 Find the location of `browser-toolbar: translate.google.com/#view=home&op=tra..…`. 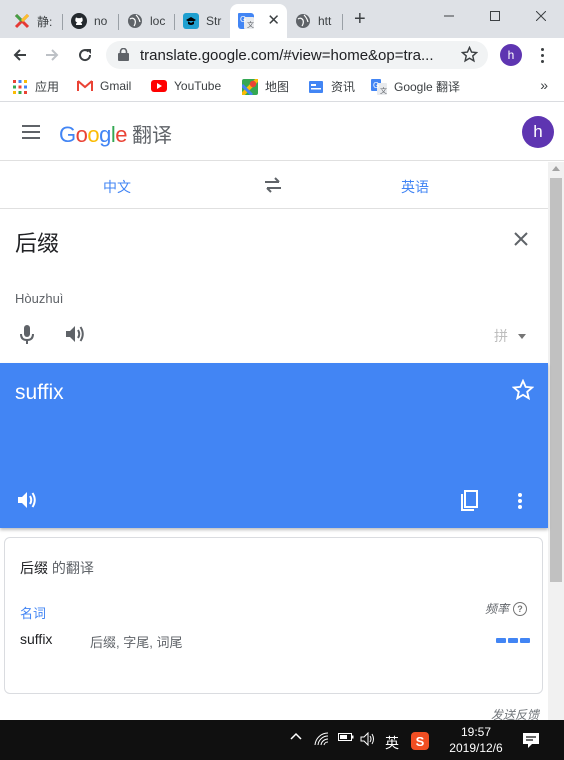

browser-toolbar: translate.google.com/#view=home&op=tra..… is located at coordinates (282, 55).